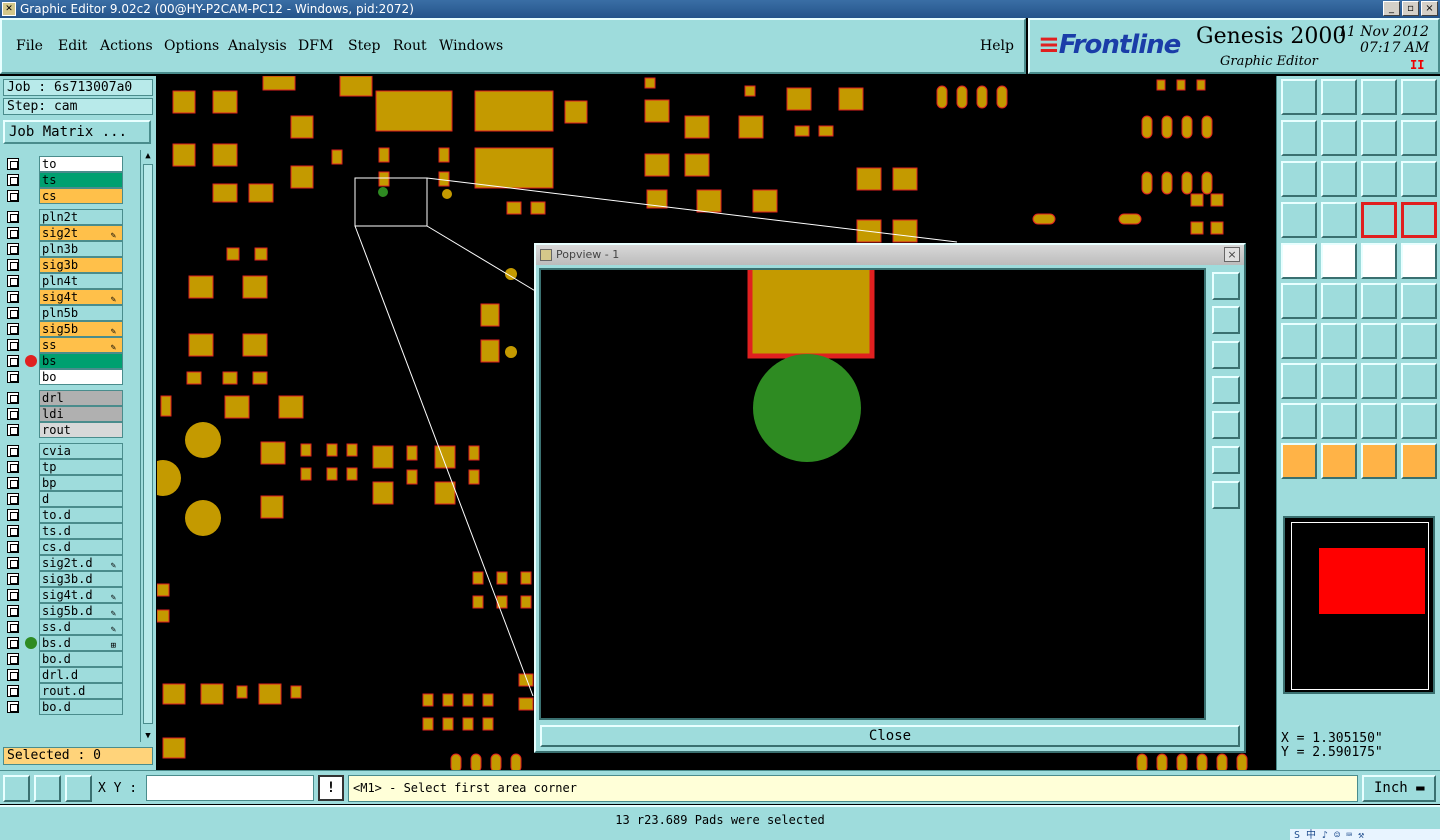 This screenshot has width=1440, height=840. I want to click on layer-label: ss.d ✎, so click(81, 627).